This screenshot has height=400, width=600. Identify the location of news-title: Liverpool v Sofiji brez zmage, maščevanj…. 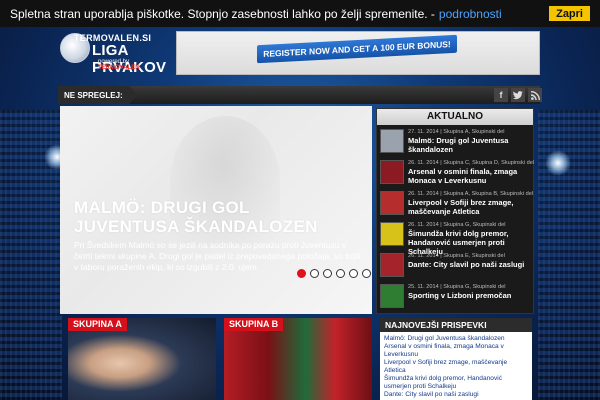
(470, 207).